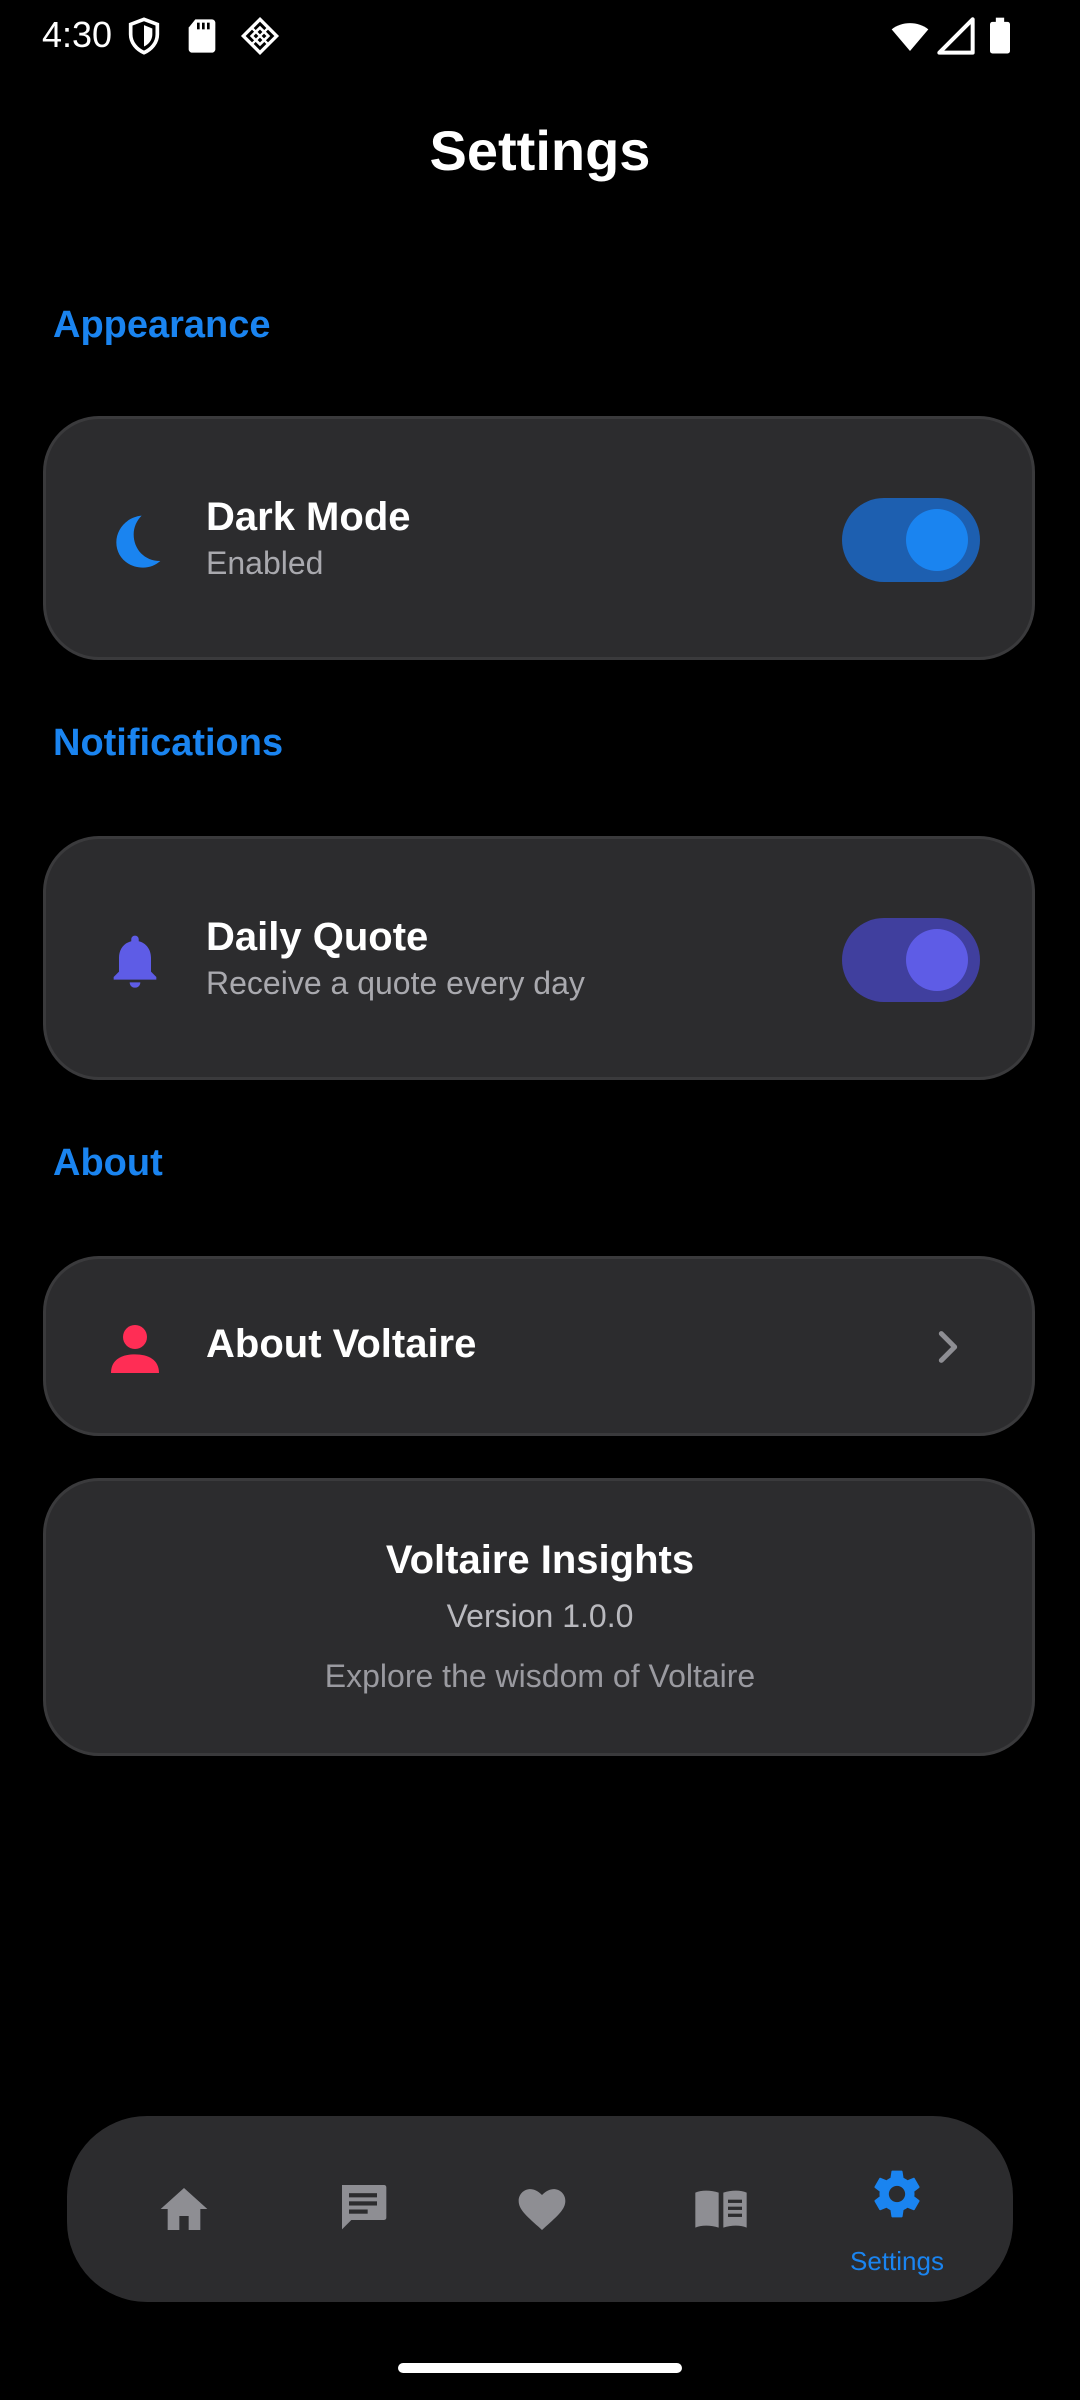 This screenshot has width=1080, height=2400. I want to click on nav-favorites, so click(542, 2209).